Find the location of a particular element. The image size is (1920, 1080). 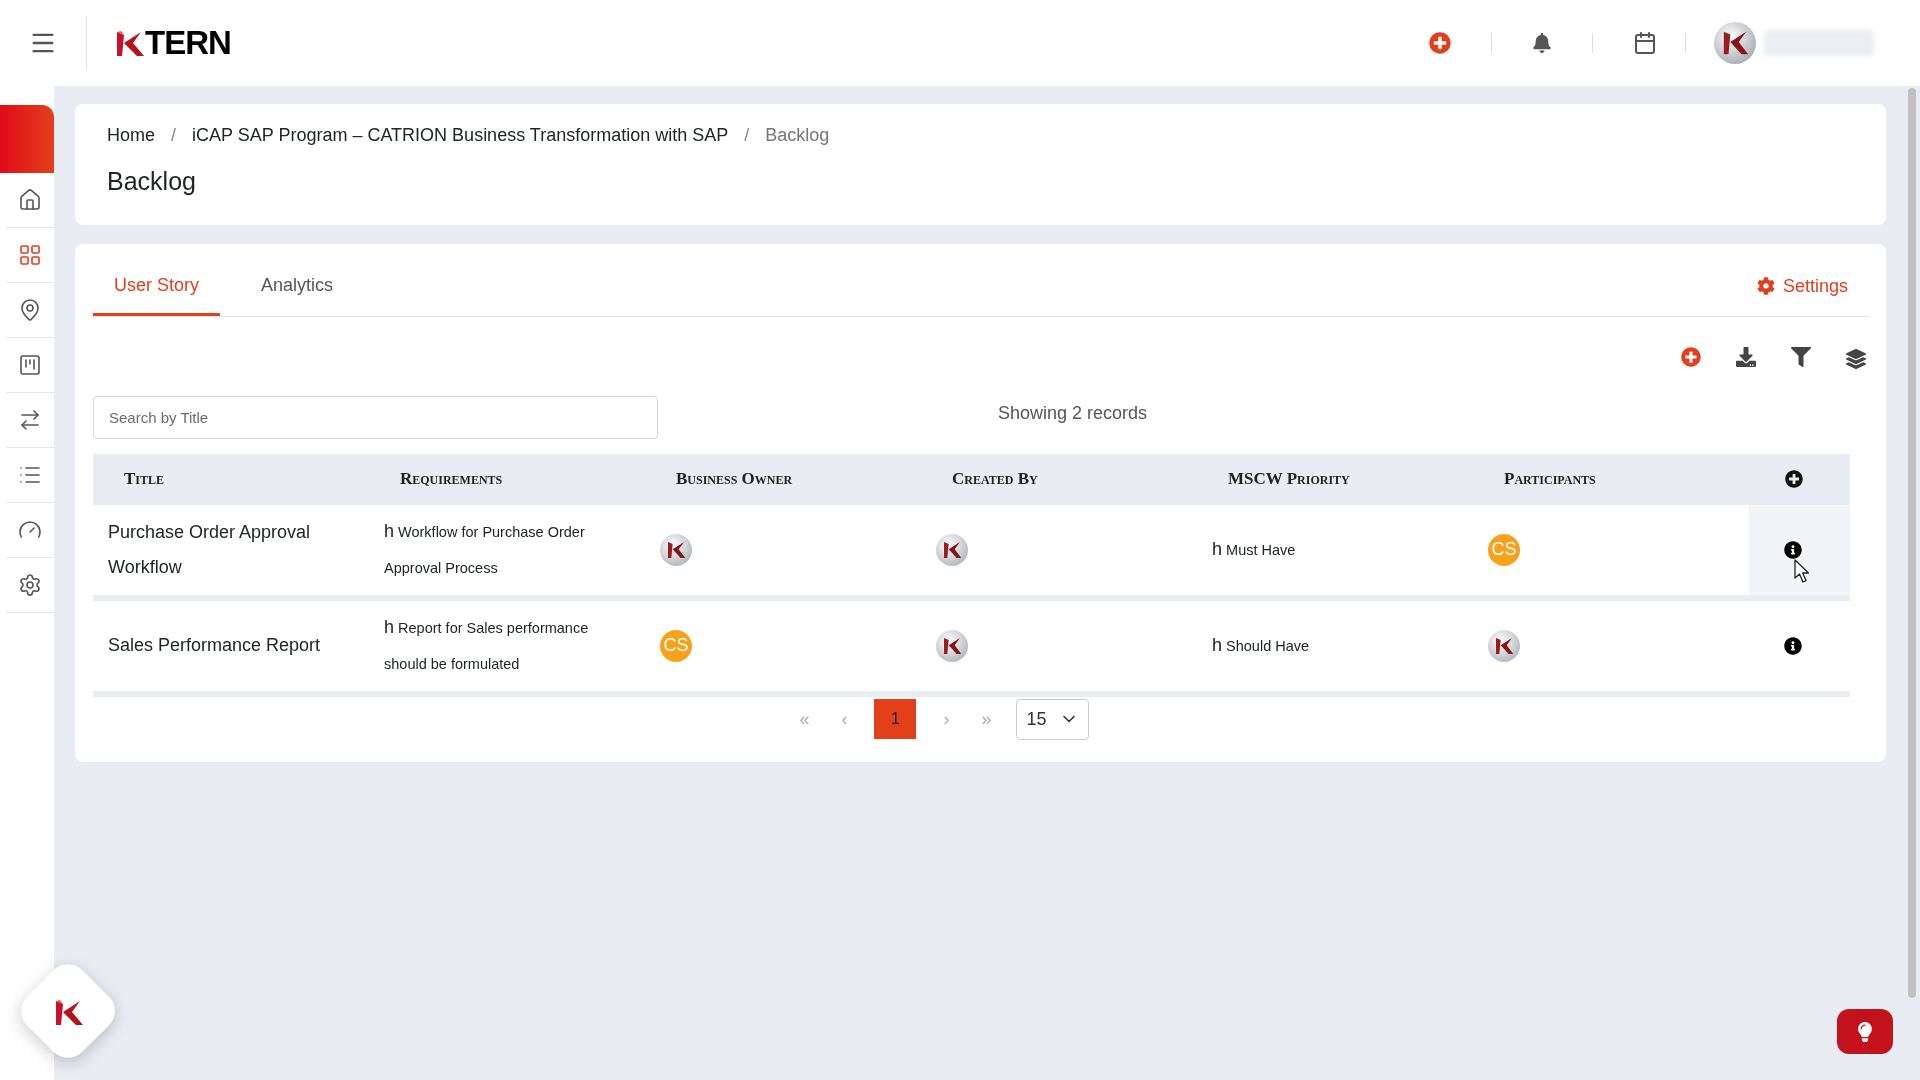

record-count: Showing 2 records is located at coordinates (1073, 413).